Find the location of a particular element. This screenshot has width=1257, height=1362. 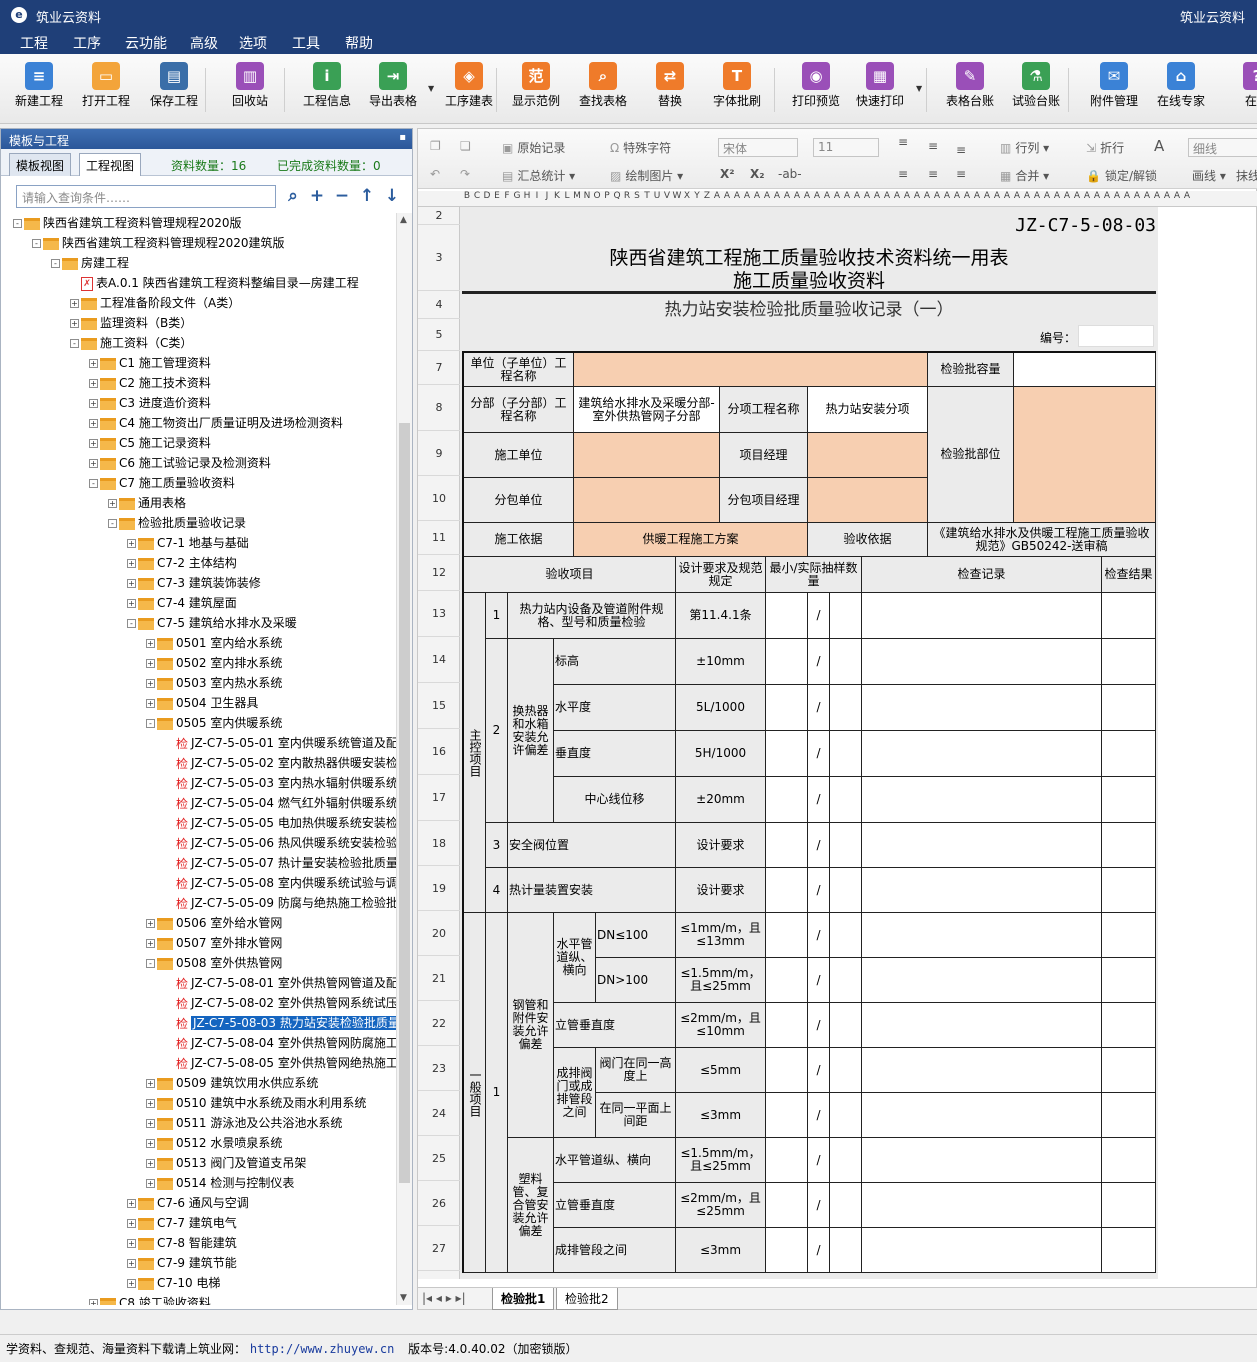

tree-node: +0514 检测与控制仪表 is located at coordinates (220, 1183).